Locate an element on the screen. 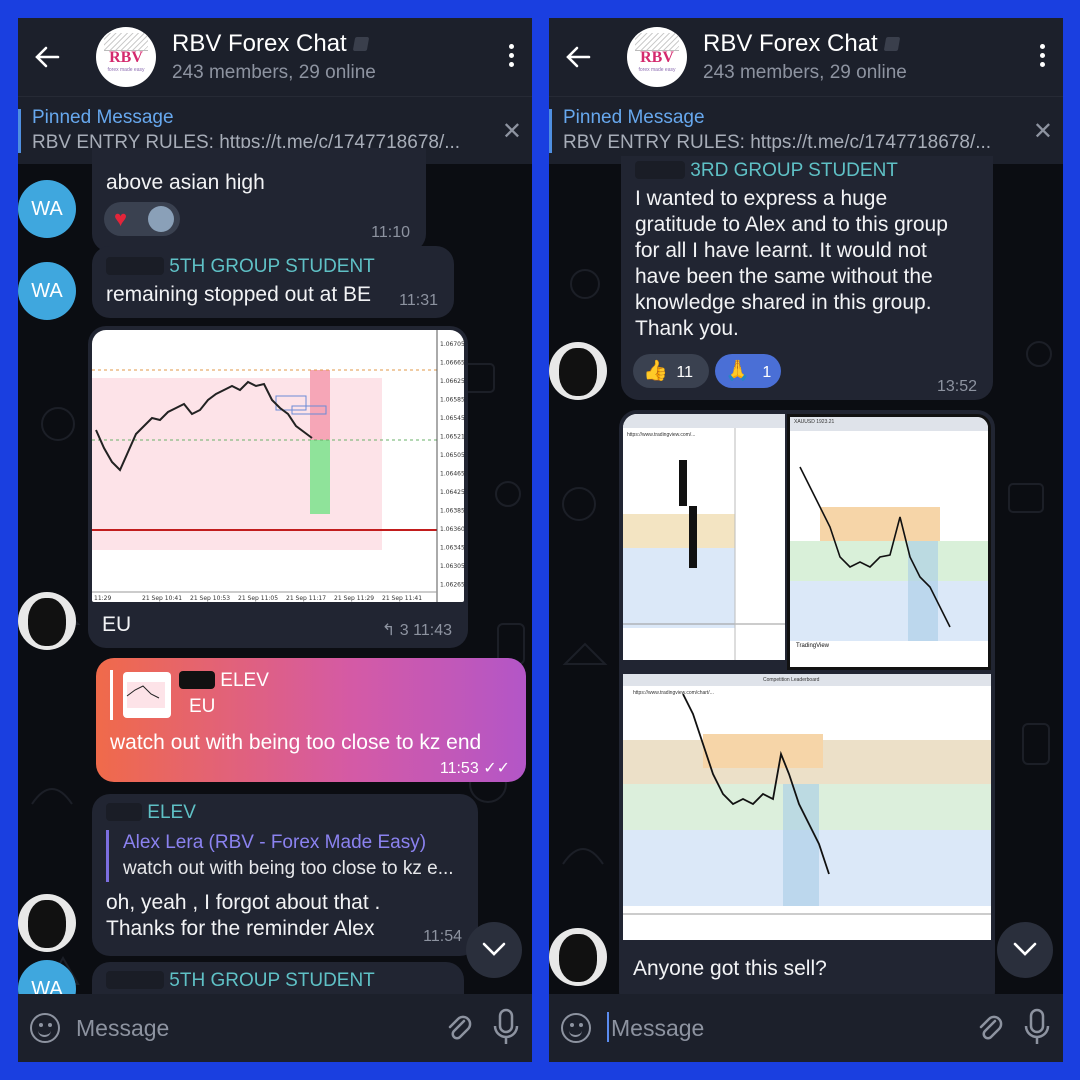  pray-icon: 🙏 is located at coordinates (737, 371).